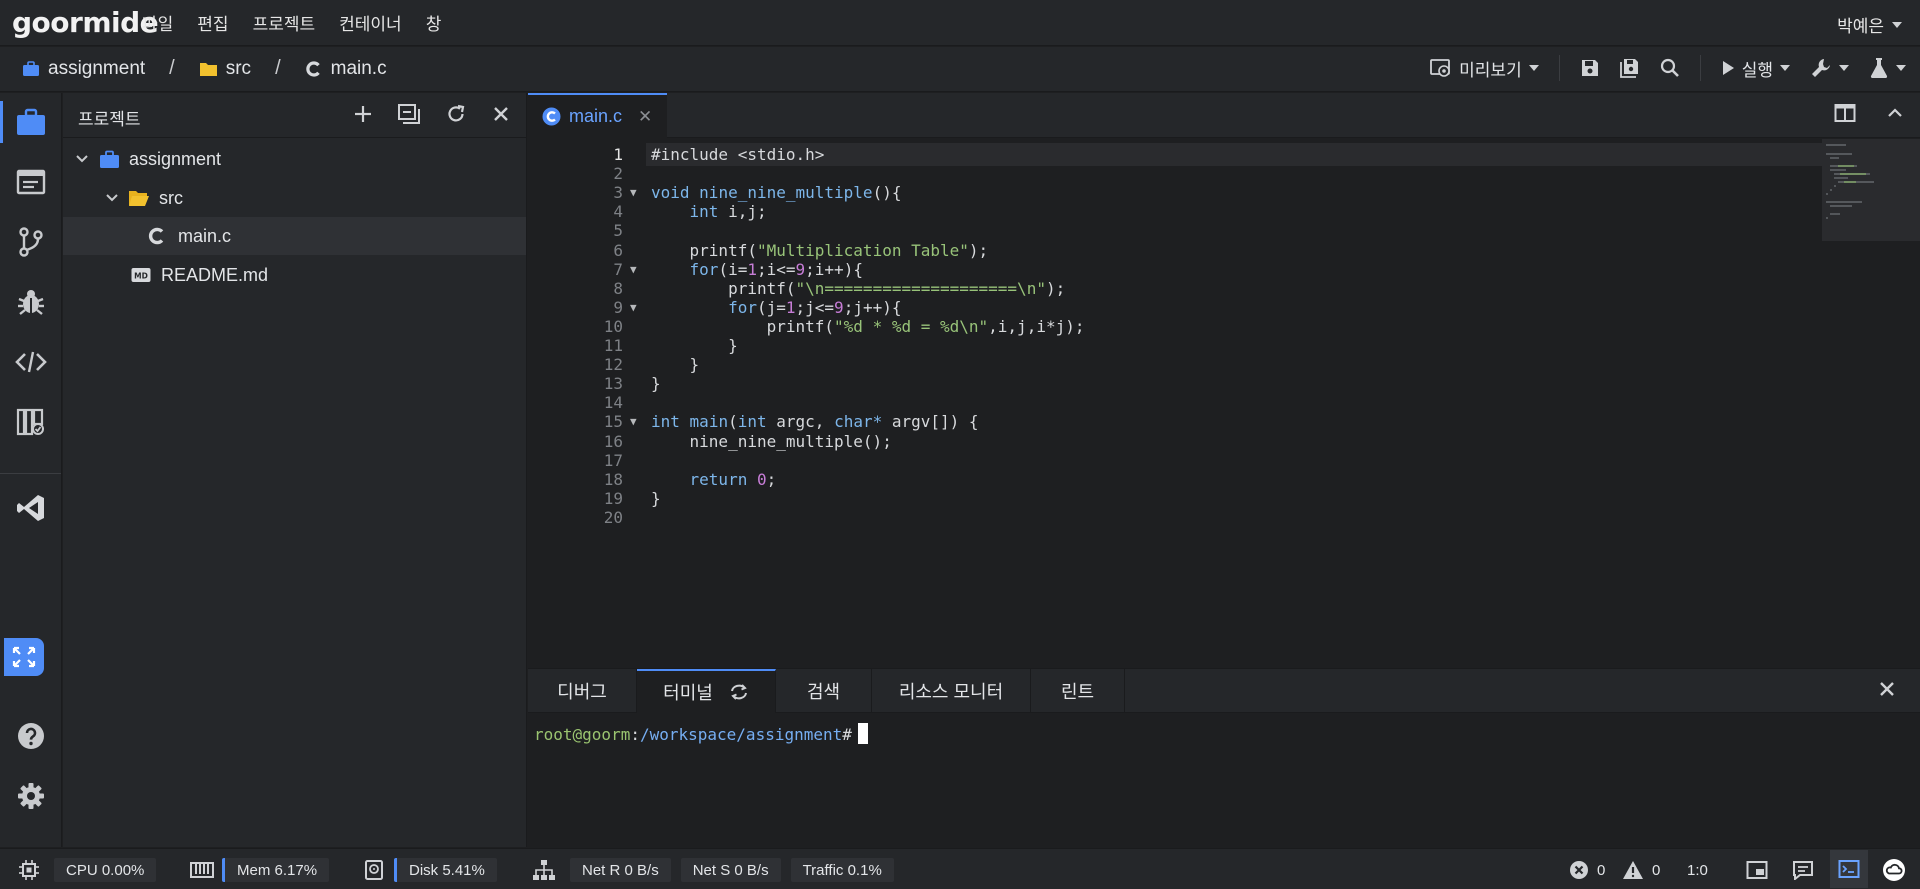 Image resolution: width=1920 pixels, height=889 pixels. What do you see at coordinates (706, 691) in the screenshot?
I see `tab-terminal: 터미널` at bounding box center [706, 691].